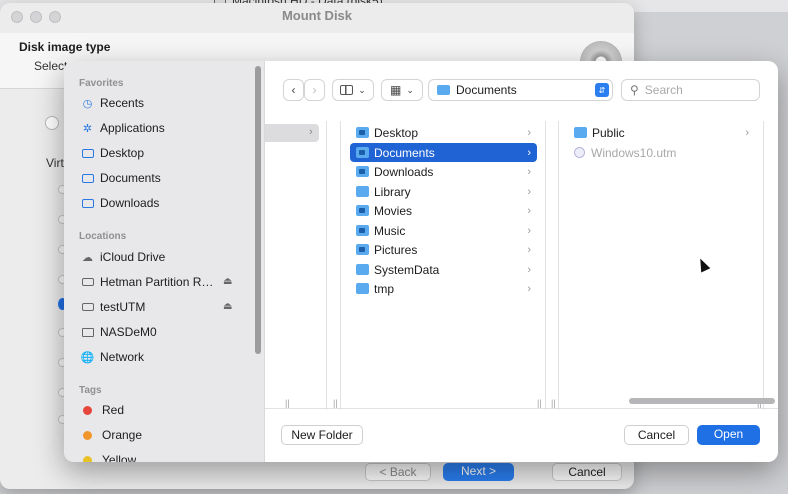  What do you see at coordinates (443, 132) in the screenshot?
I see `list-item-desktop: Desktop ›` at bounding box center [443, 132].